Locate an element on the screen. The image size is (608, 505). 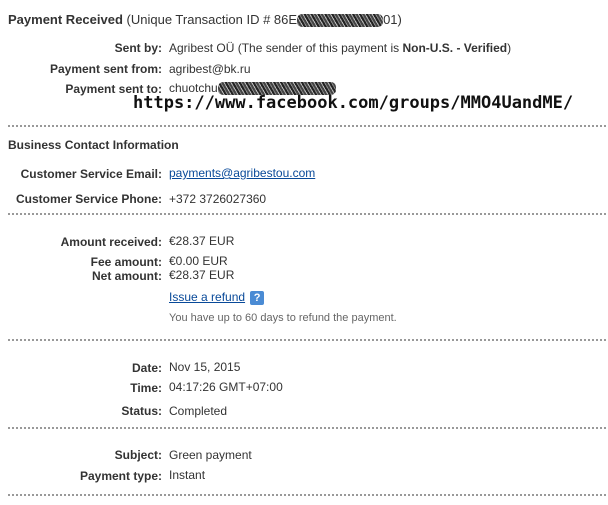
amount-received-value: €28.37 EUR is located at coordinates (202, 241).